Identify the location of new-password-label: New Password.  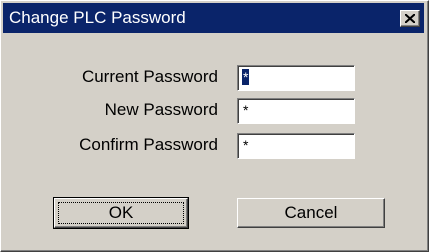
(161, 109).